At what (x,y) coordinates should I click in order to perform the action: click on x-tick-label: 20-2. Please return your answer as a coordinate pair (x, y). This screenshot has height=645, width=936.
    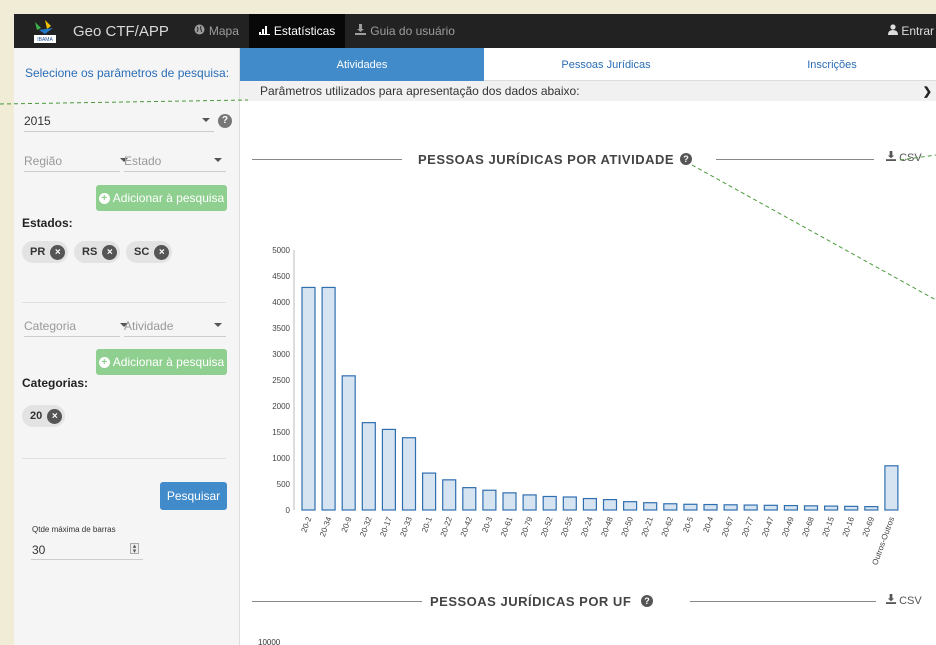
    Looking at the image, I should click on (306, 524).